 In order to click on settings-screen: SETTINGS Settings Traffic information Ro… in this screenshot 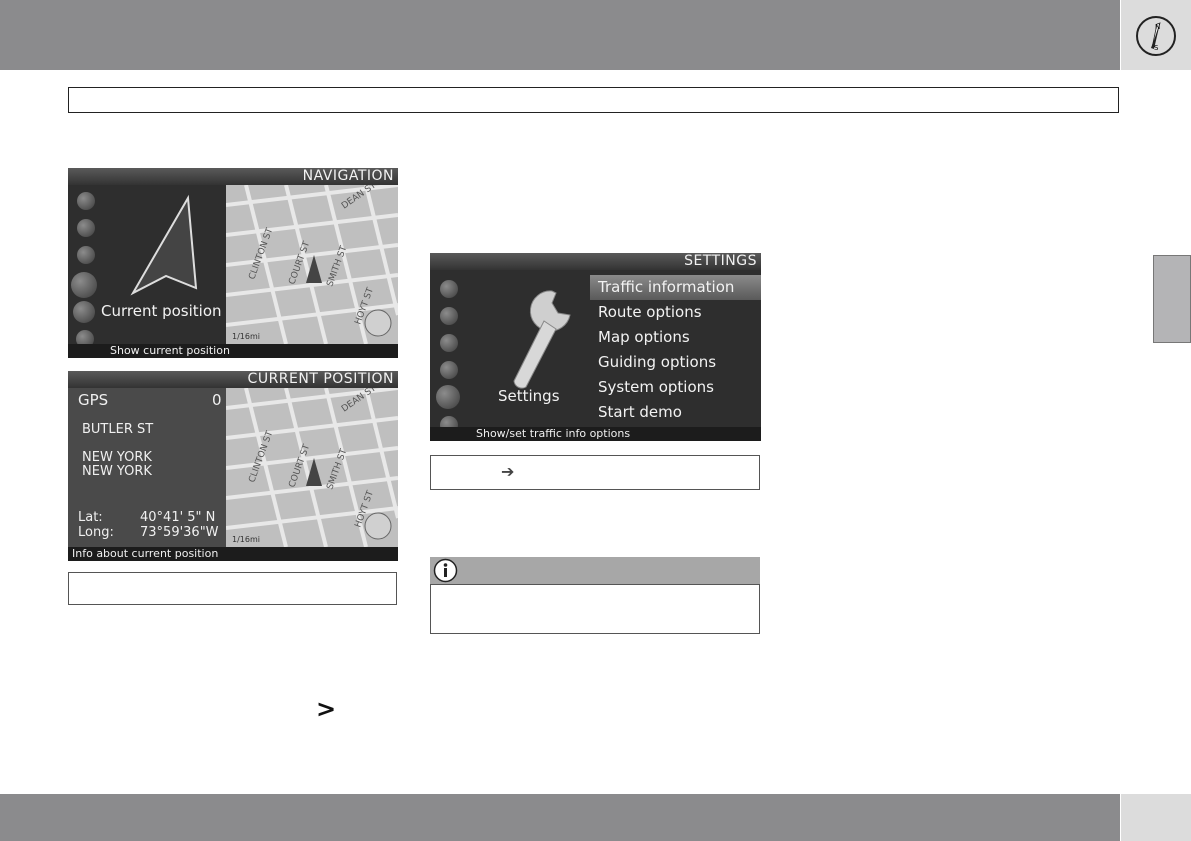, I will do `click(595, 347)`.